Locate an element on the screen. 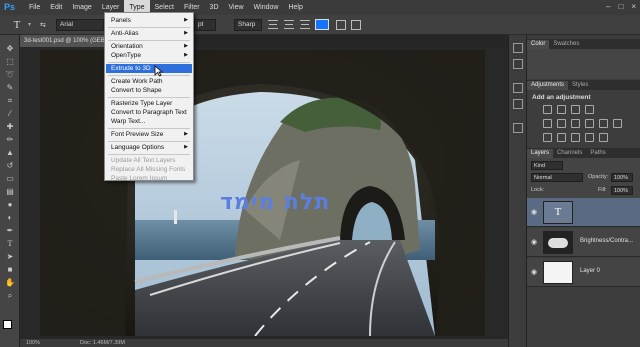  menu-edit: Edit is located at coordinates (56, 7).